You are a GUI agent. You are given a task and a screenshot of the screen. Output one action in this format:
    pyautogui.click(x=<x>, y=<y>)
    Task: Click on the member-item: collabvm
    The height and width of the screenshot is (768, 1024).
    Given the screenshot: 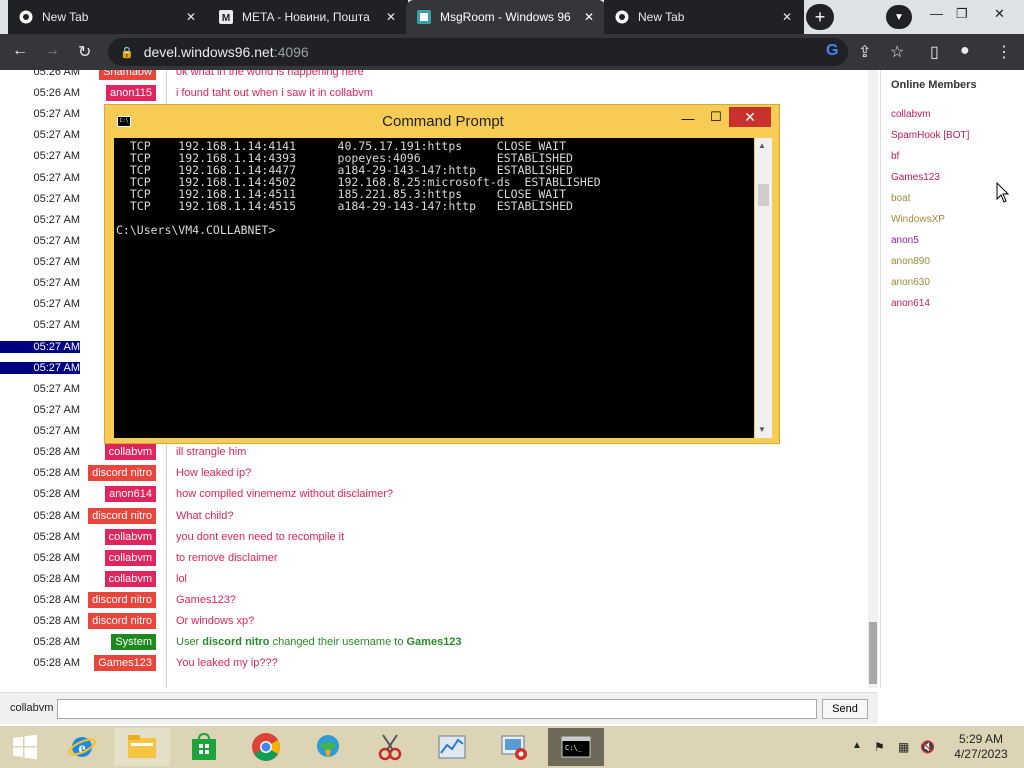 What is the action you would take?
    pyautogui.click(x=910, y=114)
    